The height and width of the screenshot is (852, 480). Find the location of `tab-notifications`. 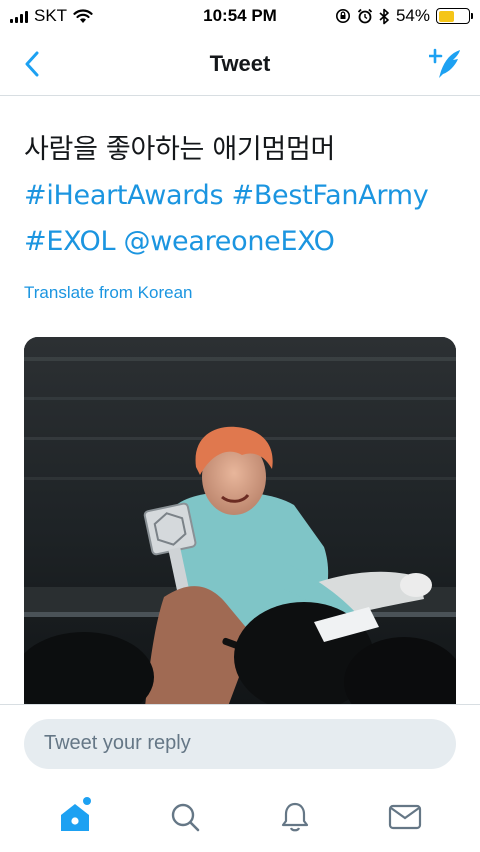

tab-notifications is located at coordinates (295, 817).